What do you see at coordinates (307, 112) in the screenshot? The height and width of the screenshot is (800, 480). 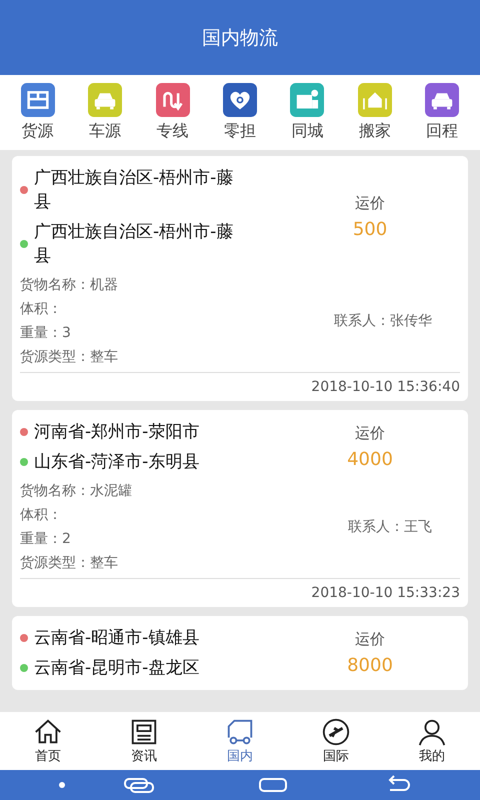 I see `category-item: 同城` at bounding box center [307, 112].